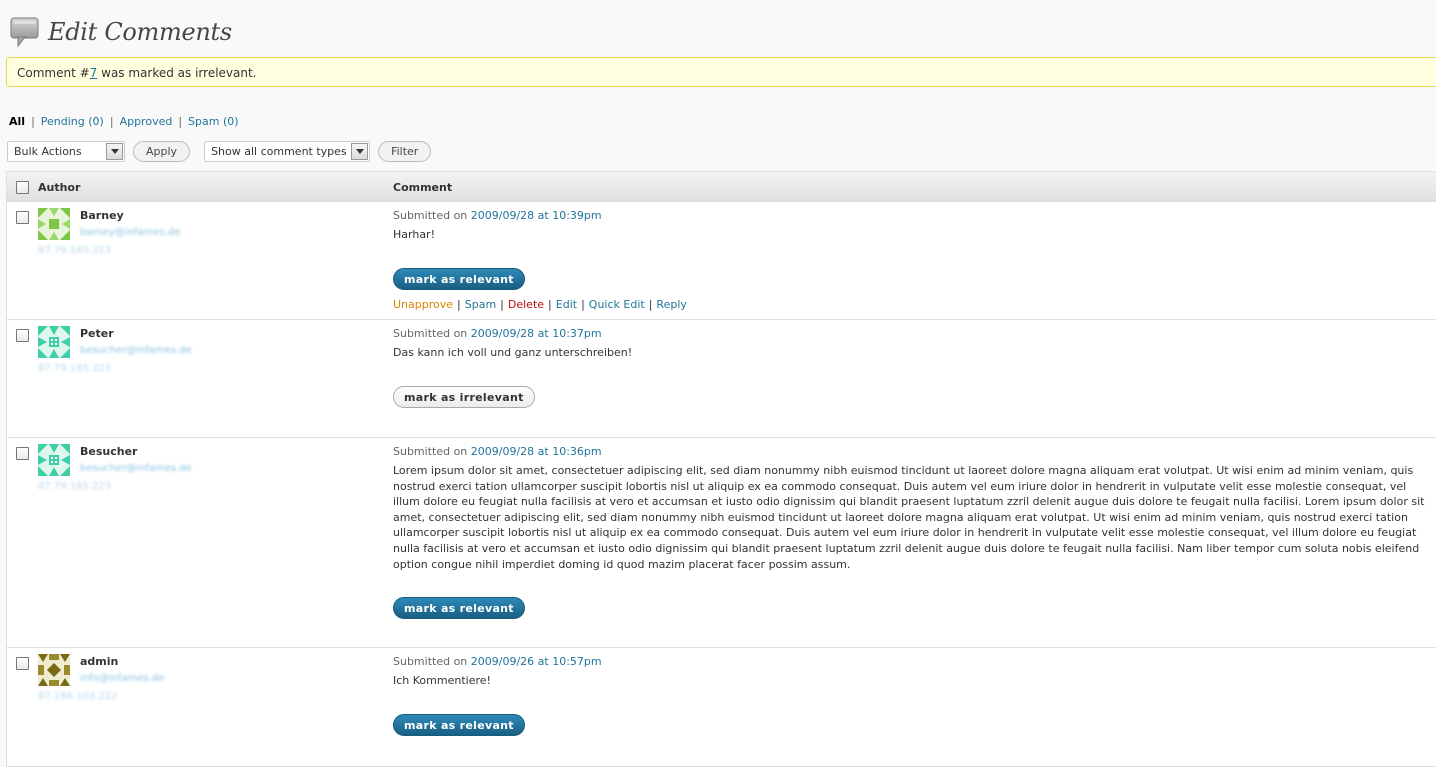 The image size is (1436, 767). I want to click on comment-type-value: Show all comment types, so click(279, 151).